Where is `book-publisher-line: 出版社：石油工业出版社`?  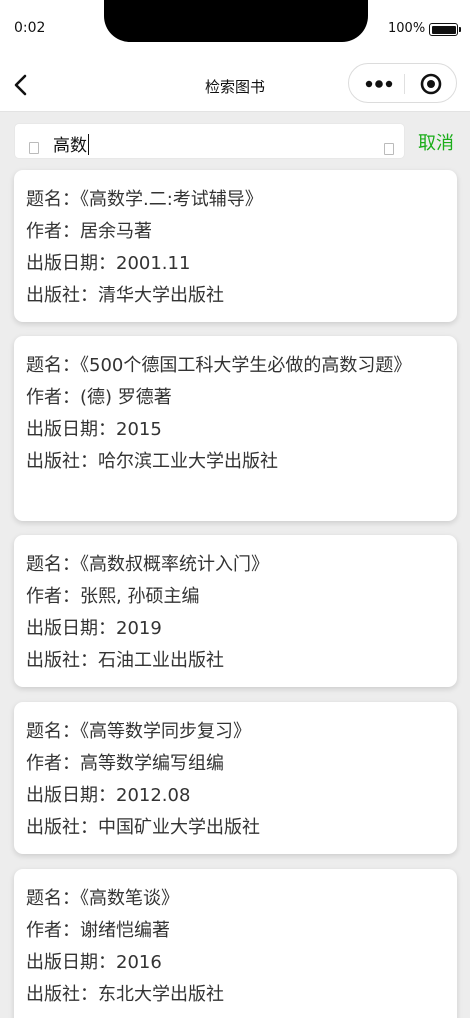 book-publisher-line: 出版社：石油工业出版社 is located at coordinates (125, 660).